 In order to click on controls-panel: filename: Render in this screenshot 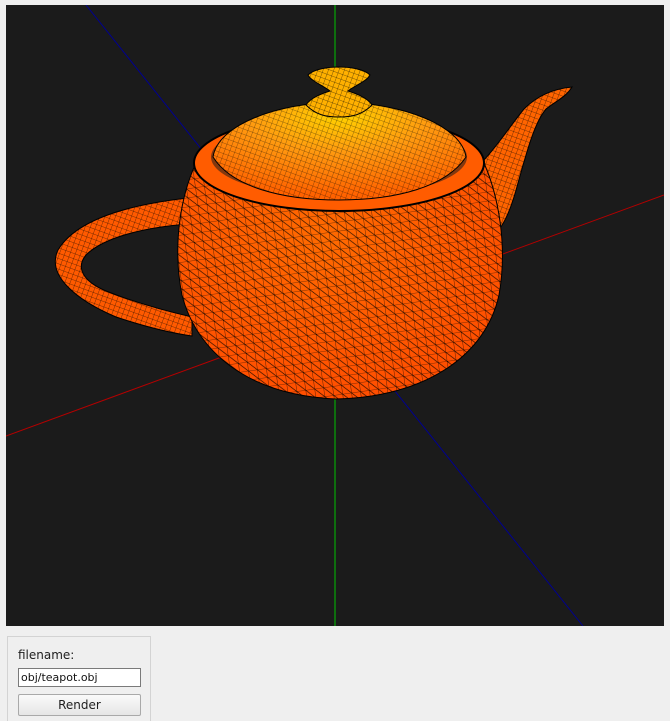, I will do `click(79, 678)`.